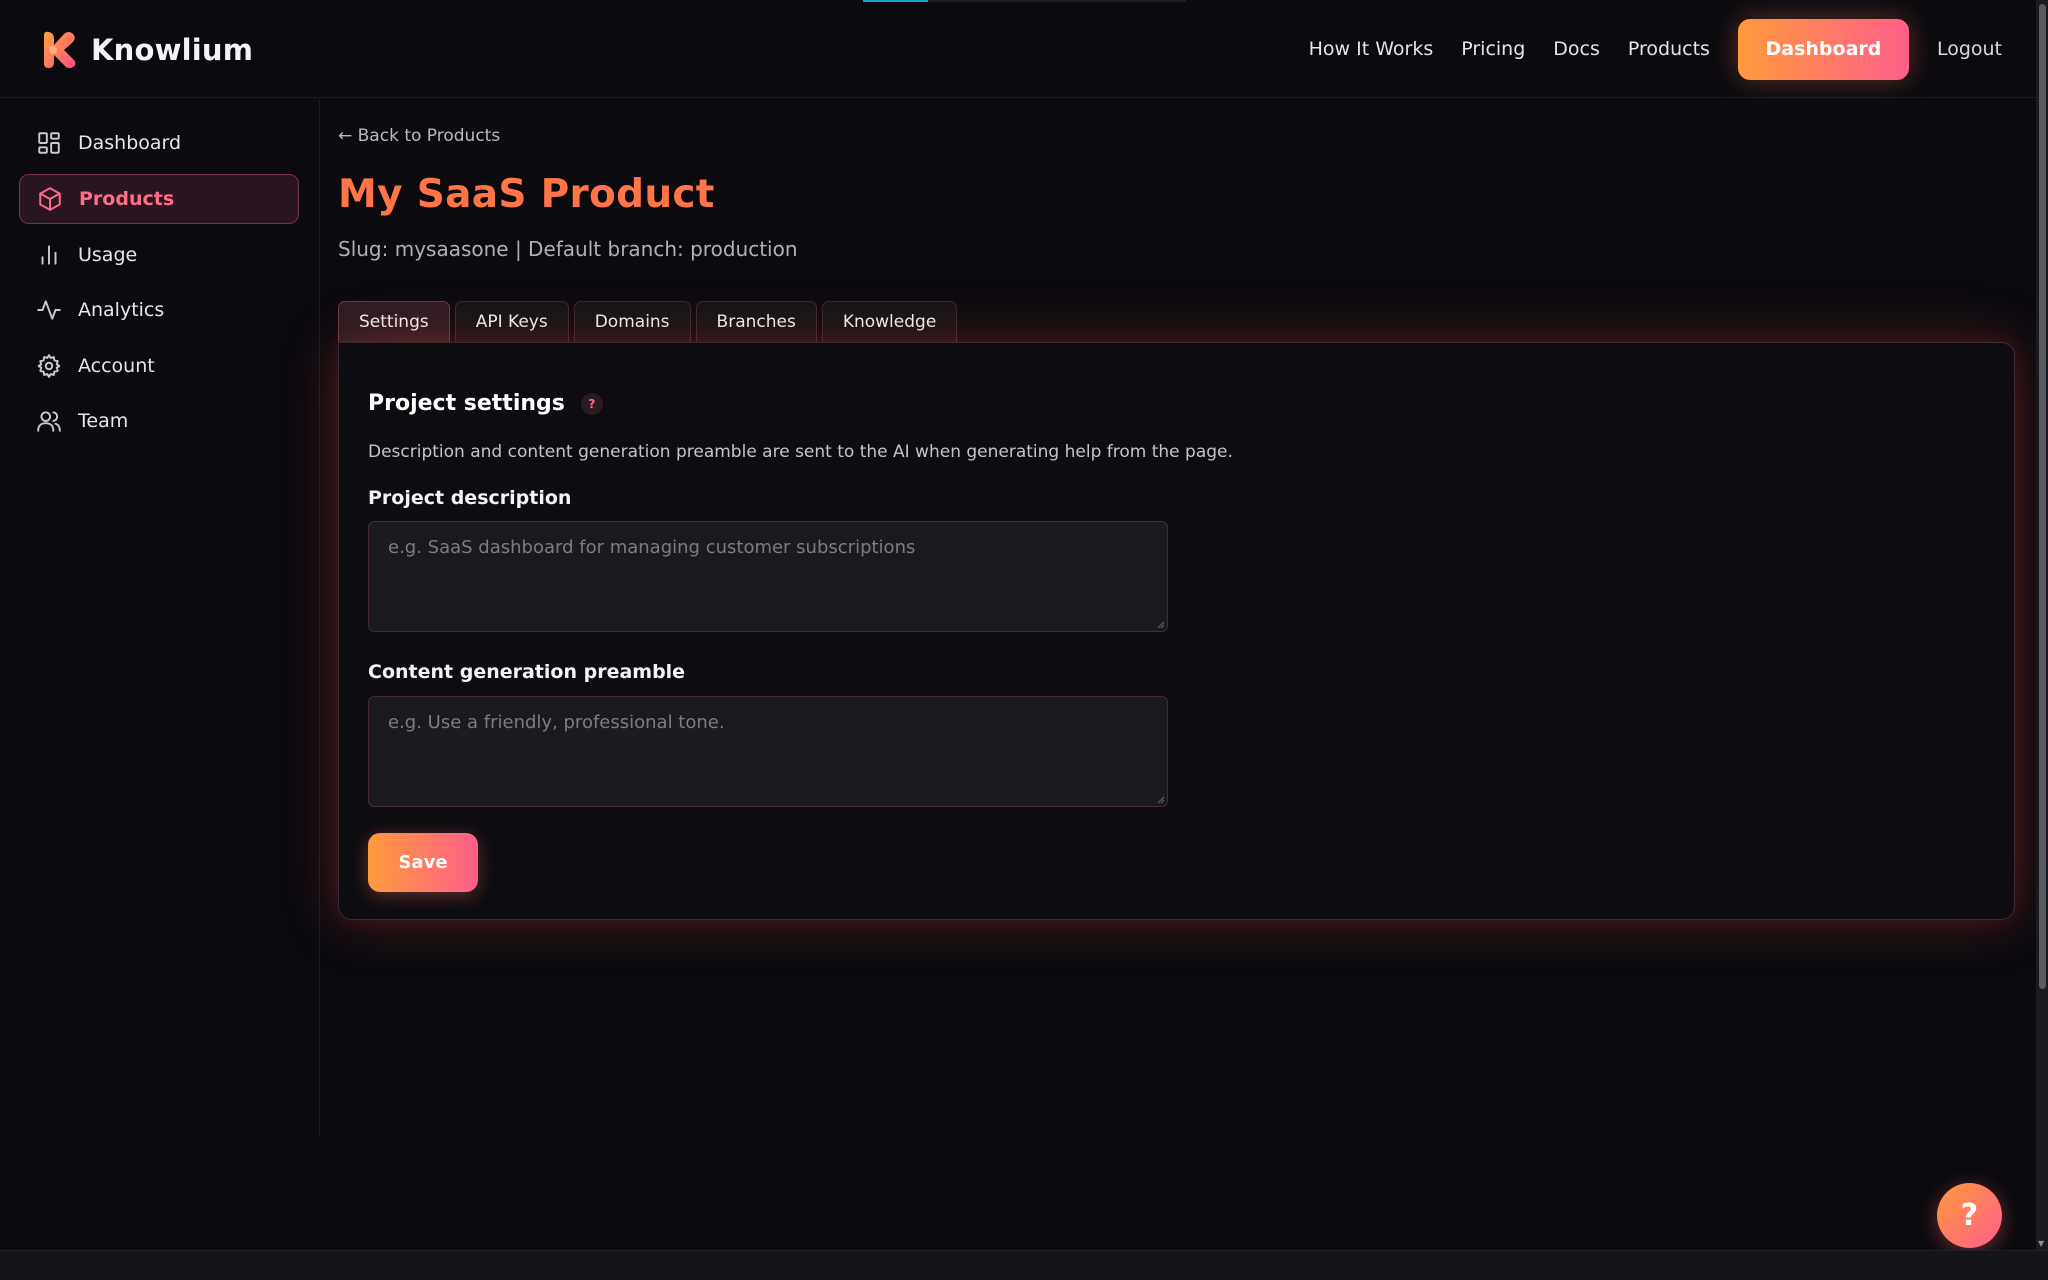  Describe the element at coordinates (470, 498) in the screenshot. I see `project-description-label: Project description` at that location.